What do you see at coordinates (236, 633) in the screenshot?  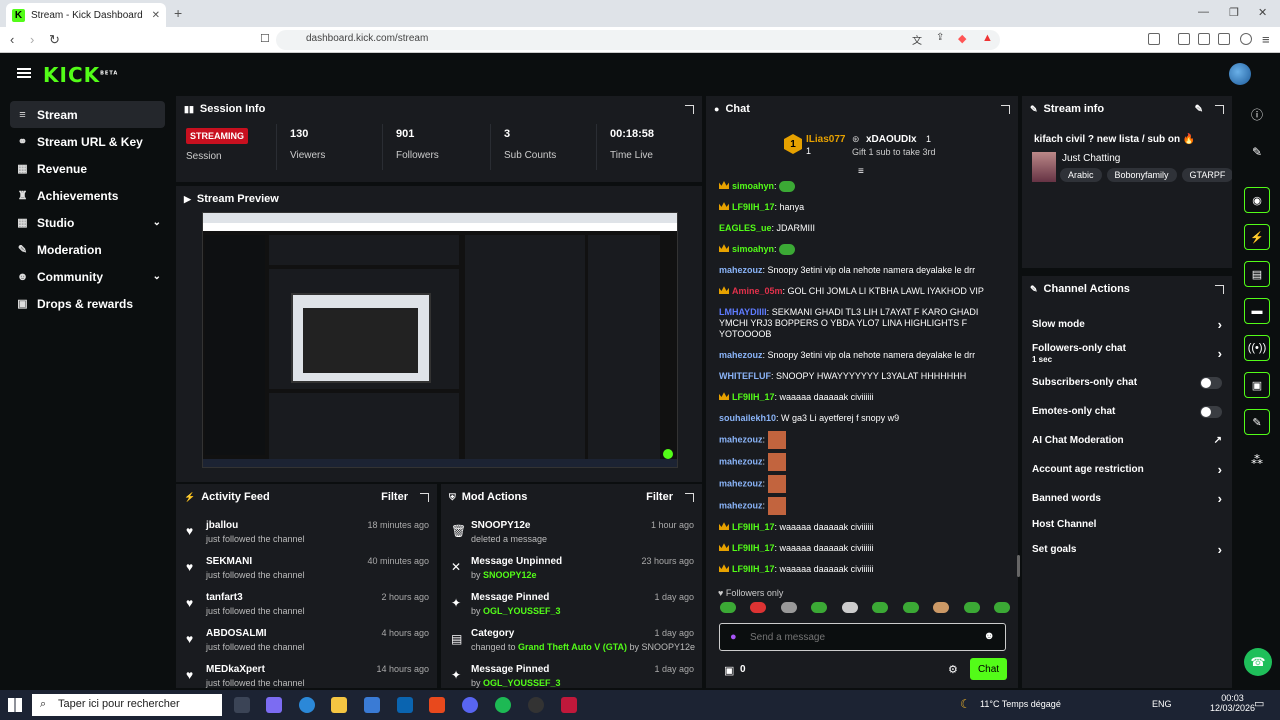 I see `activity-user: ABDOSALMI` at bounding box center [236, 633].